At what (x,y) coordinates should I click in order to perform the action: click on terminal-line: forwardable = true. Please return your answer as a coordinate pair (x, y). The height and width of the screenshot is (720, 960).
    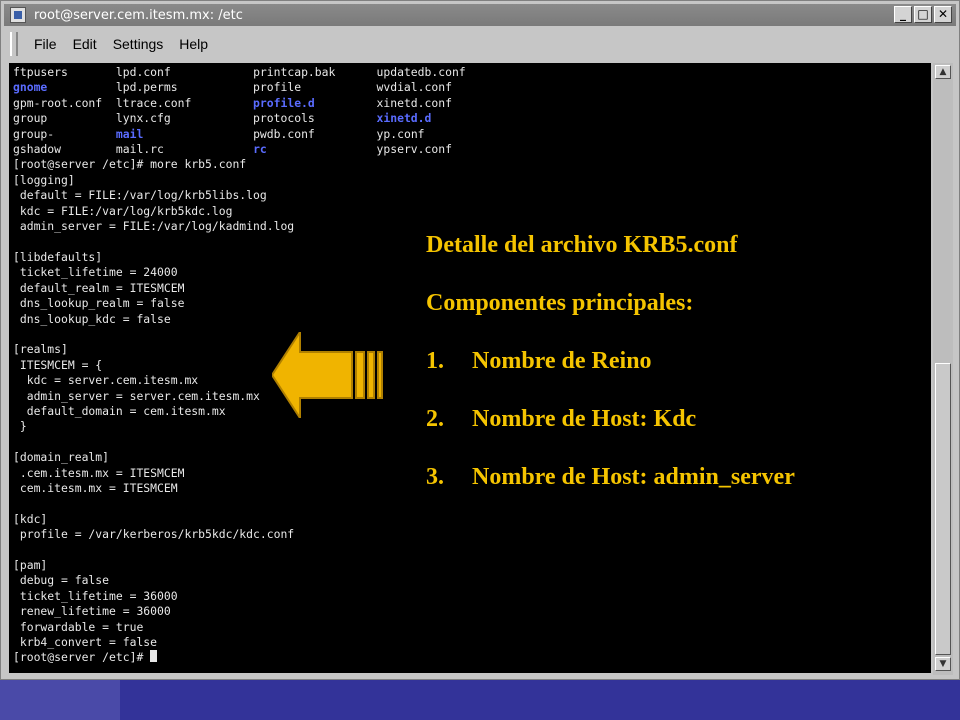
    Looking at the image, I should click on (78, 626).